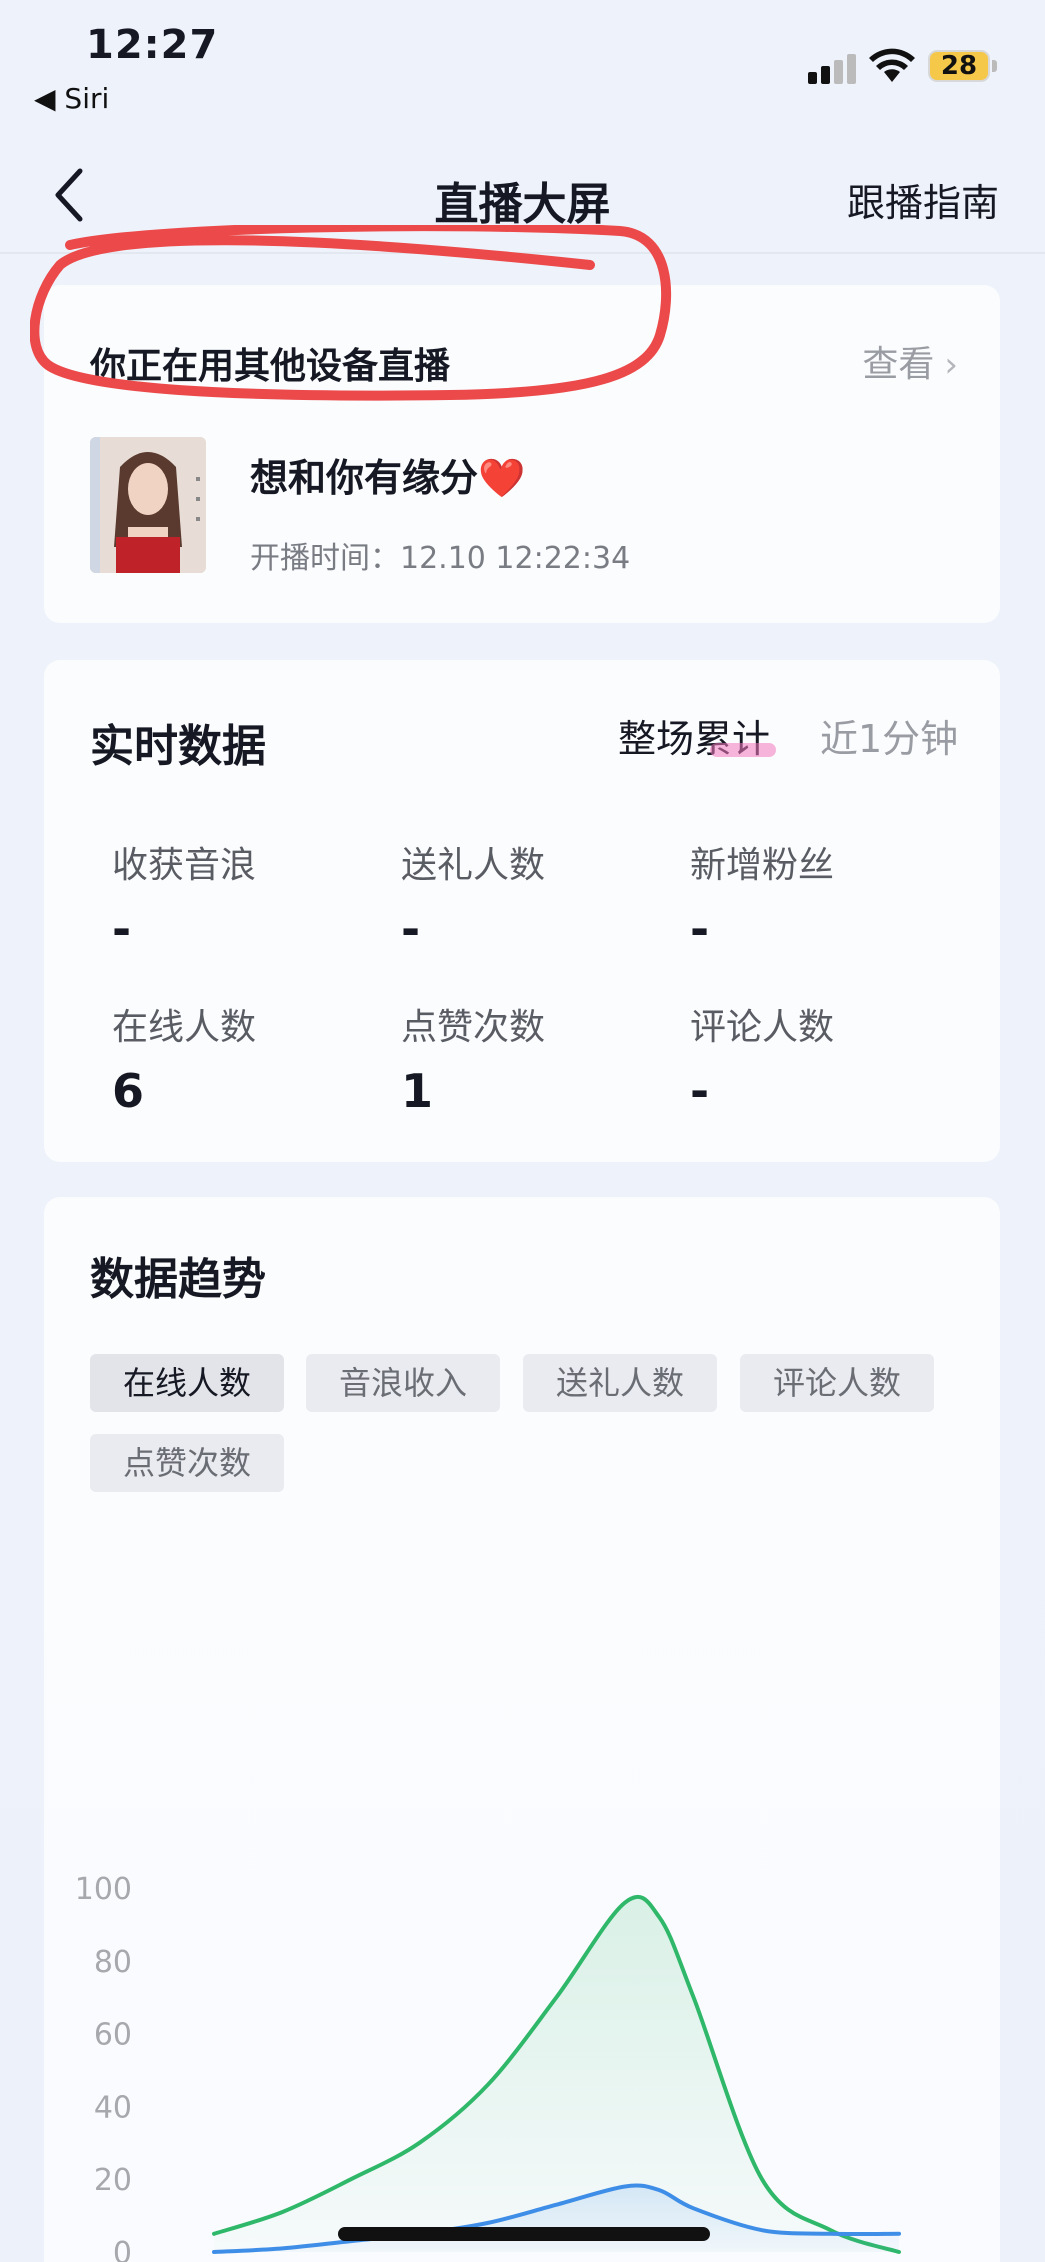  I want to click on metric-commenters: 评论人数 -, so click(830, 1058).